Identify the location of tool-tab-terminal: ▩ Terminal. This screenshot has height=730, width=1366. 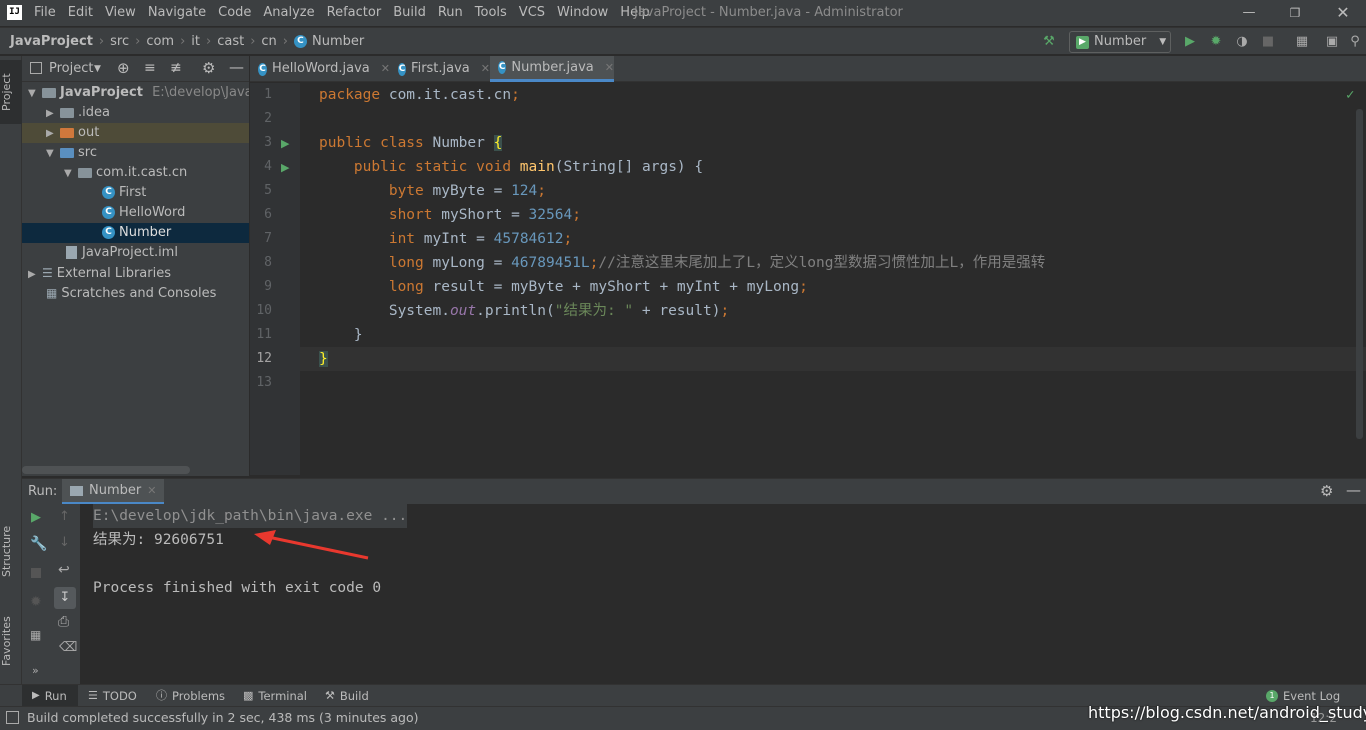
(275, 696).